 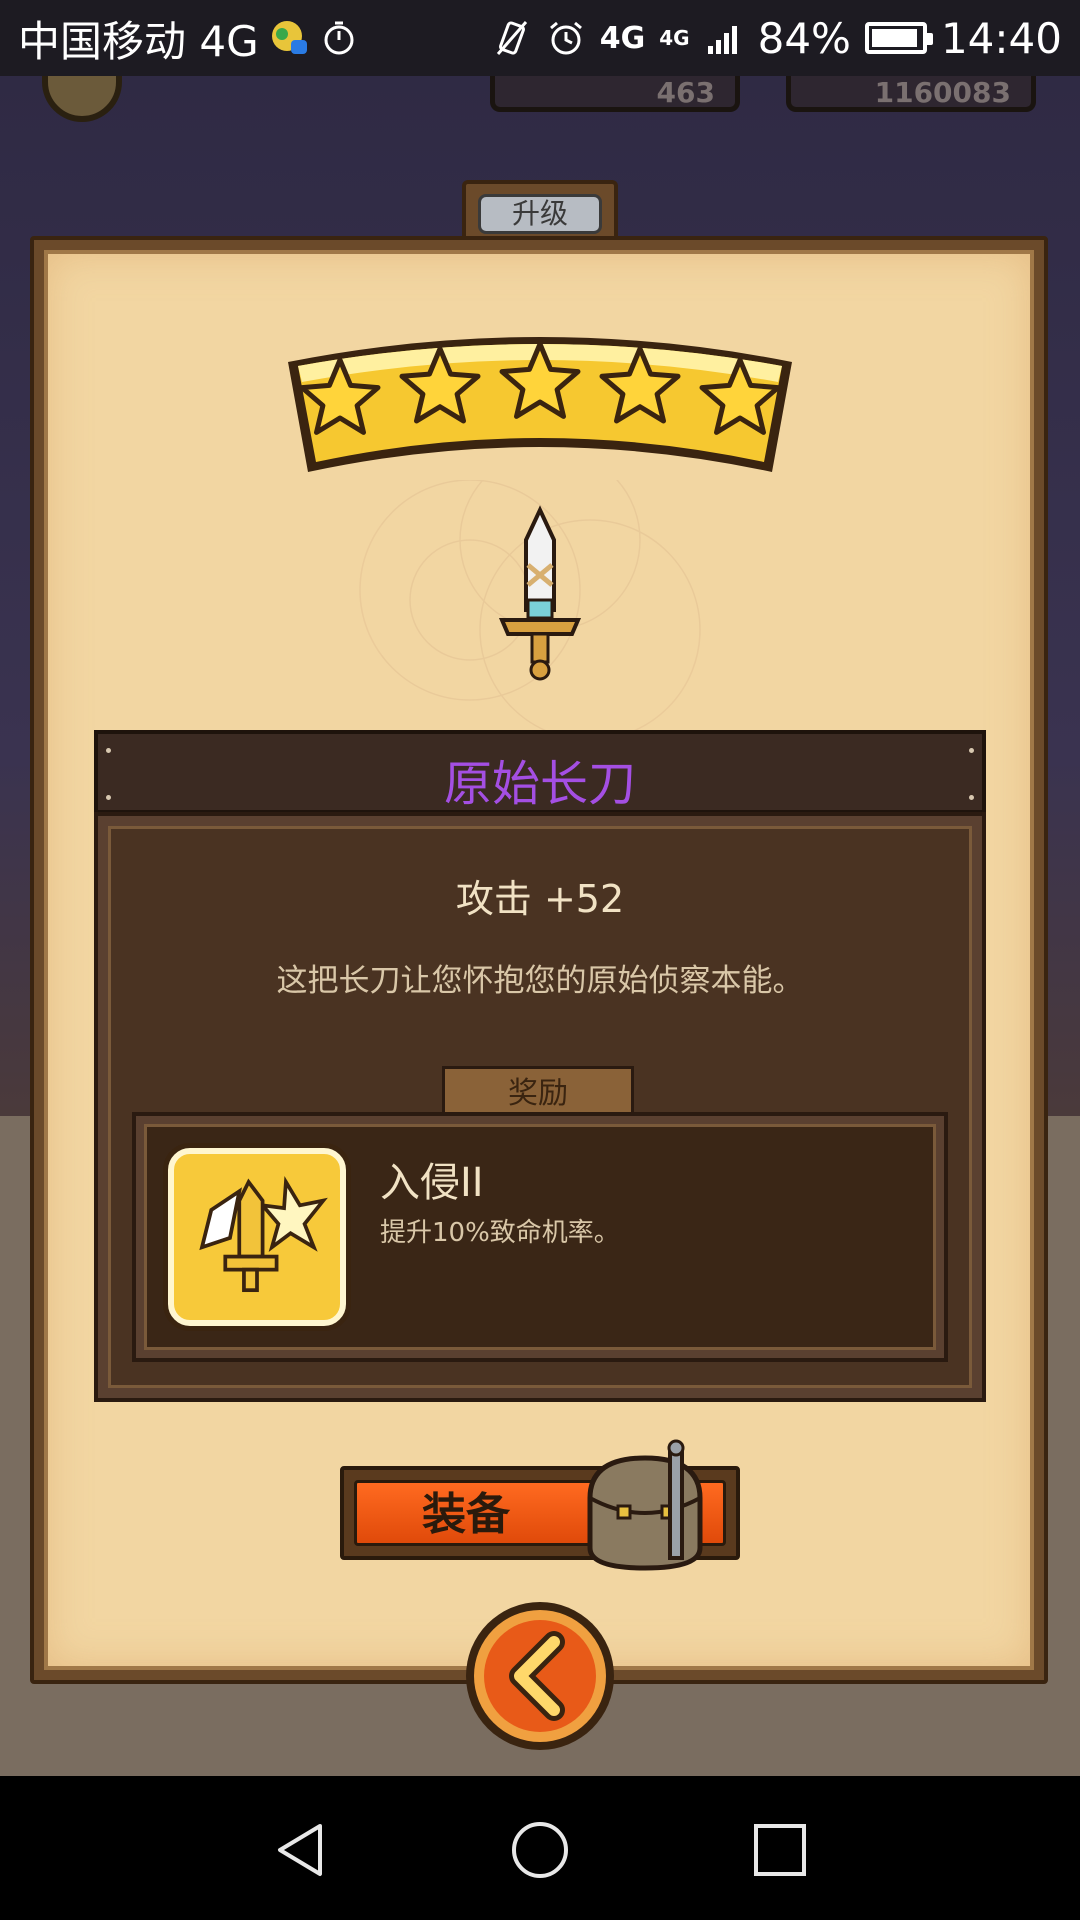 What do you see at coordinates (645, 1505) in the screenshot?
I see `backpack-icon` at bounding box center [645, 1505].